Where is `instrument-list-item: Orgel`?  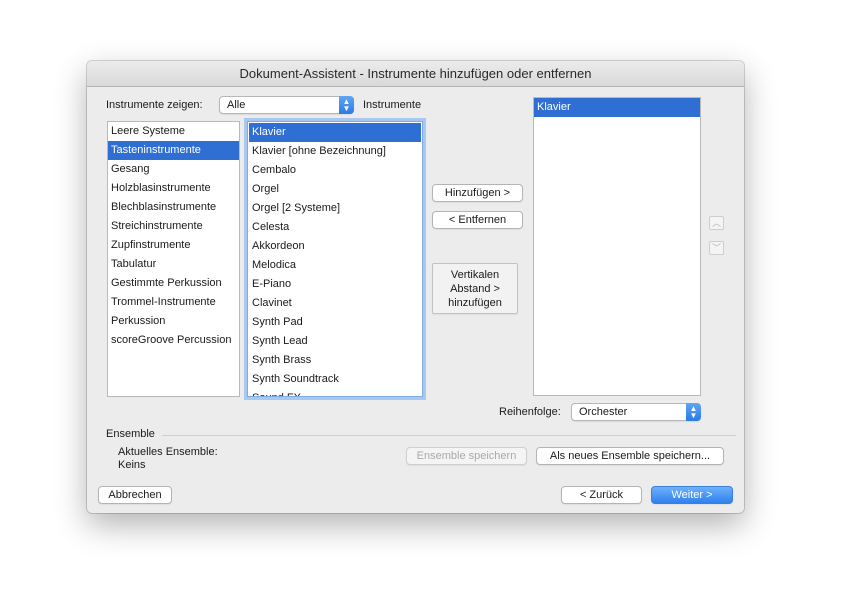
instrument-list-item: Orgel is located at coordinates (335, 189).